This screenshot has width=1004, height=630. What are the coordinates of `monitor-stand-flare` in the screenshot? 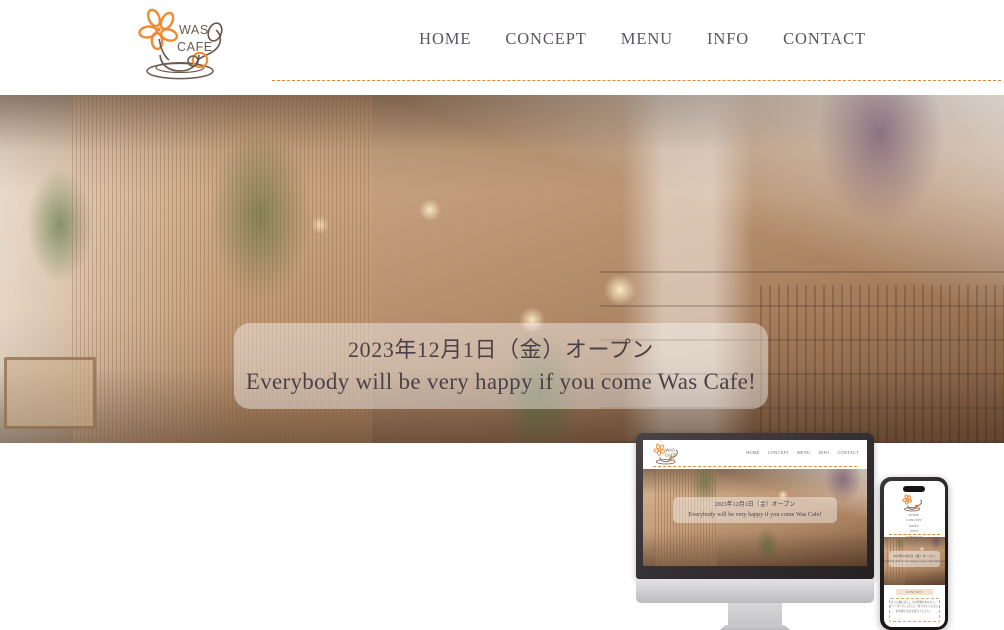 It's located at (755, 627).